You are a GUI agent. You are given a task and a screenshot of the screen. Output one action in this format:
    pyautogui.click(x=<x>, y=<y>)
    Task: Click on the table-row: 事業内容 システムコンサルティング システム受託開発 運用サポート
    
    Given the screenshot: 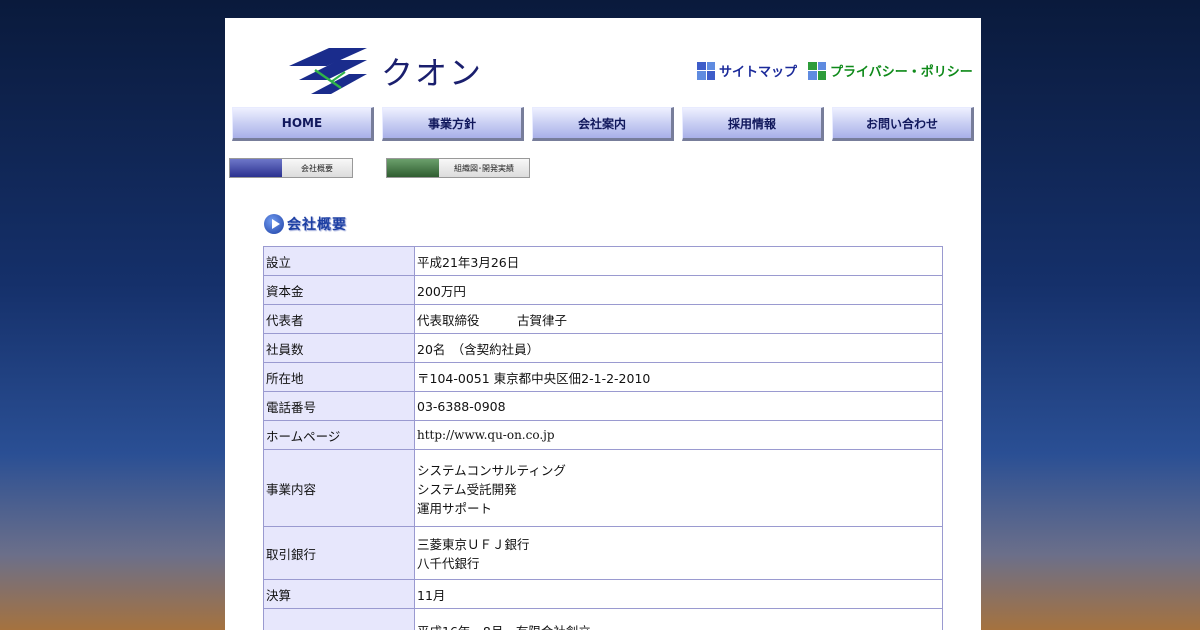 What is the action you would take?
    pyautogui.click(x=603, y=488)
    